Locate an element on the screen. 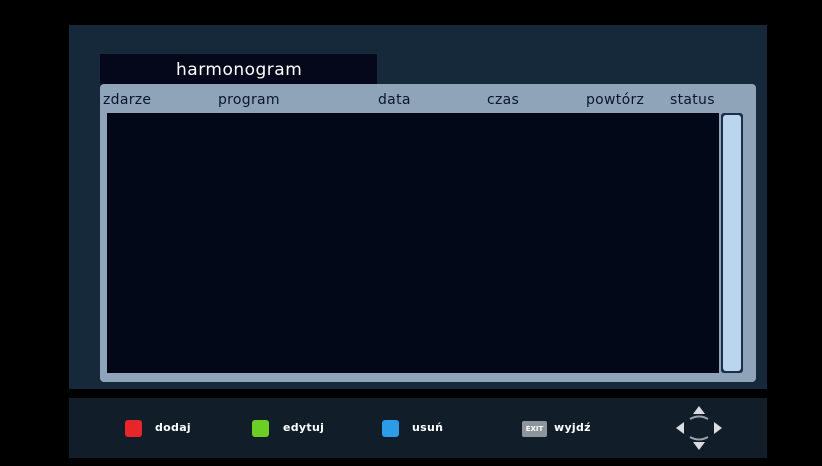 The width and height of the screenshot is (822, 466). add-button: dodaj is located at coordinates (173, 427).